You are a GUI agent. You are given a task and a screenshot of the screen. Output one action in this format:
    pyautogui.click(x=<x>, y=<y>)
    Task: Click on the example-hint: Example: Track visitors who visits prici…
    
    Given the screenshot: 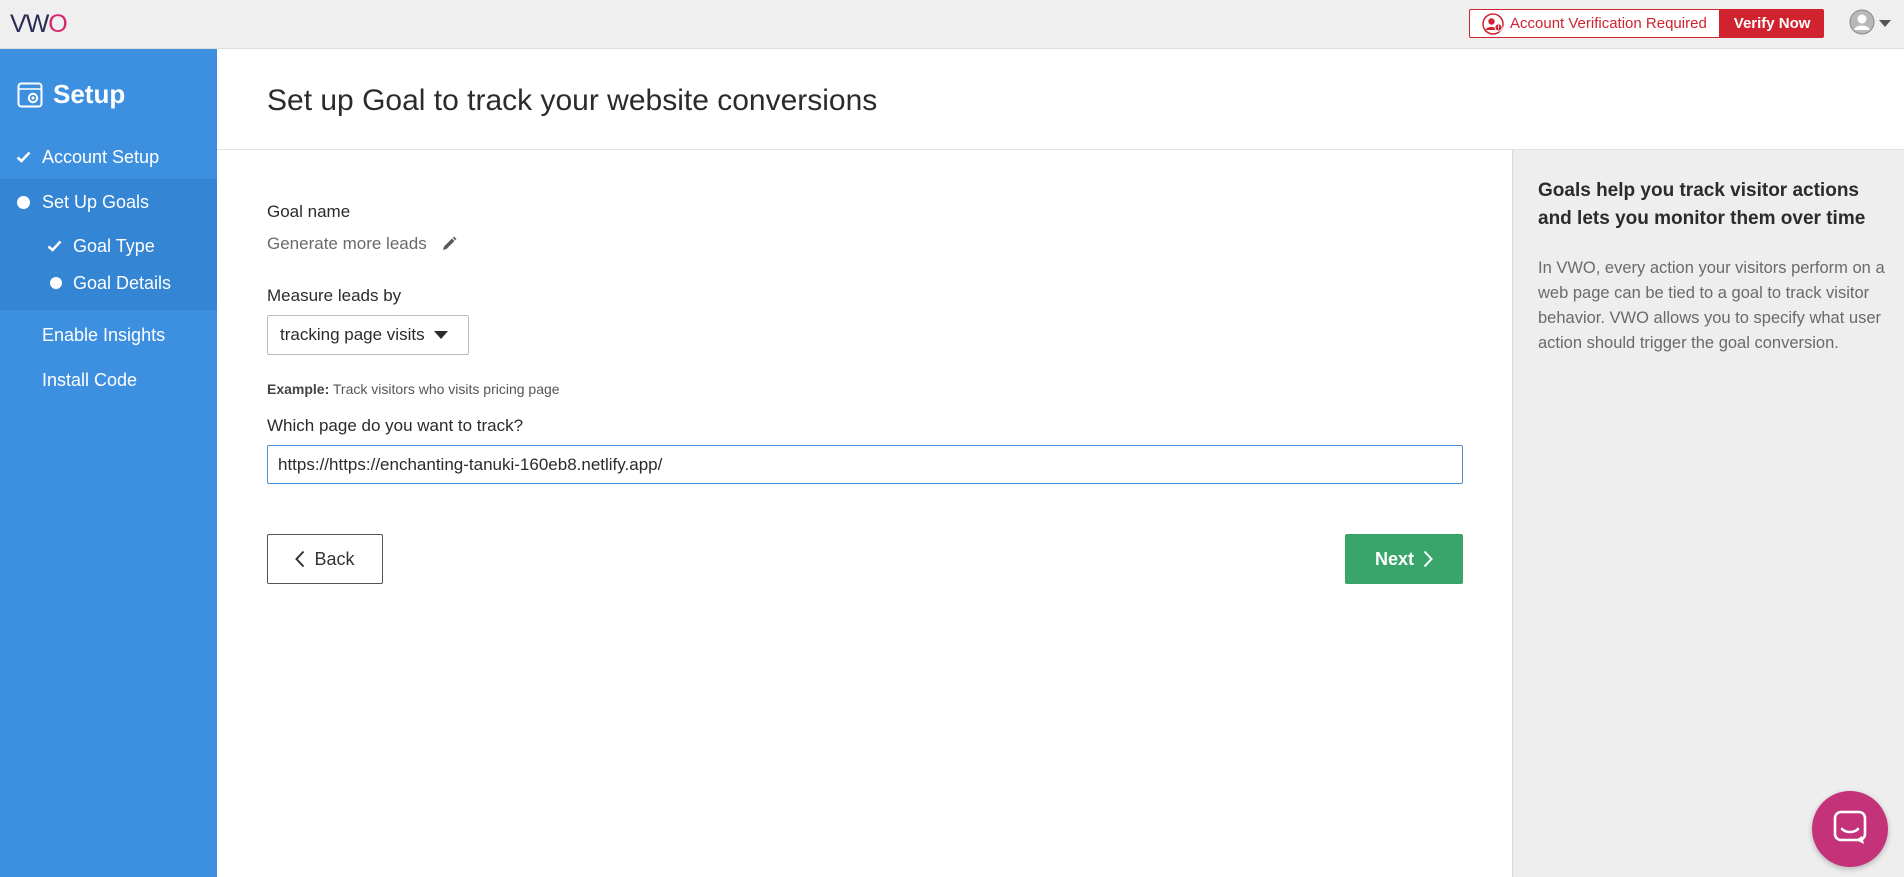 What is the action you would take?
    pyautogui.click(x=413, y=389)
    